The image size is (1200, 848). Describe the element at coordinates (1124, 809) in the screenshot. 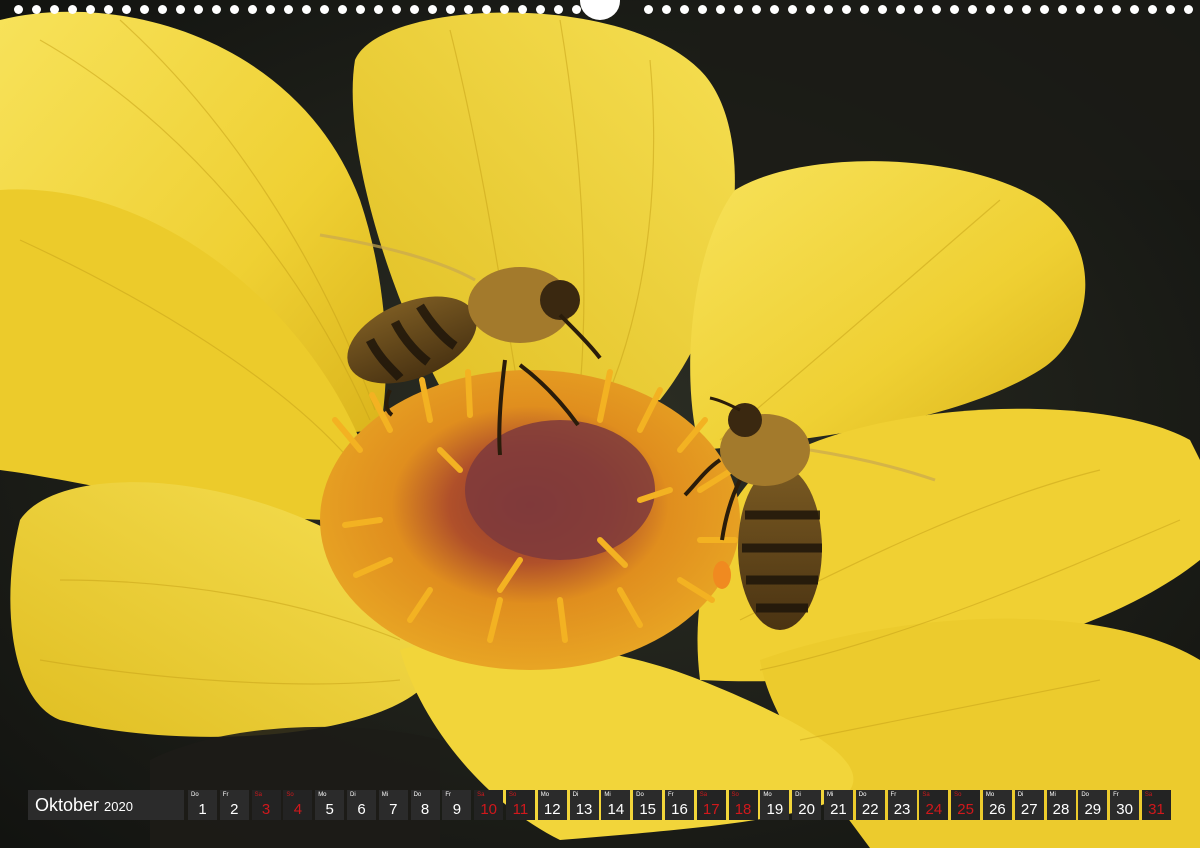

I see `day-number: 30` at that location.